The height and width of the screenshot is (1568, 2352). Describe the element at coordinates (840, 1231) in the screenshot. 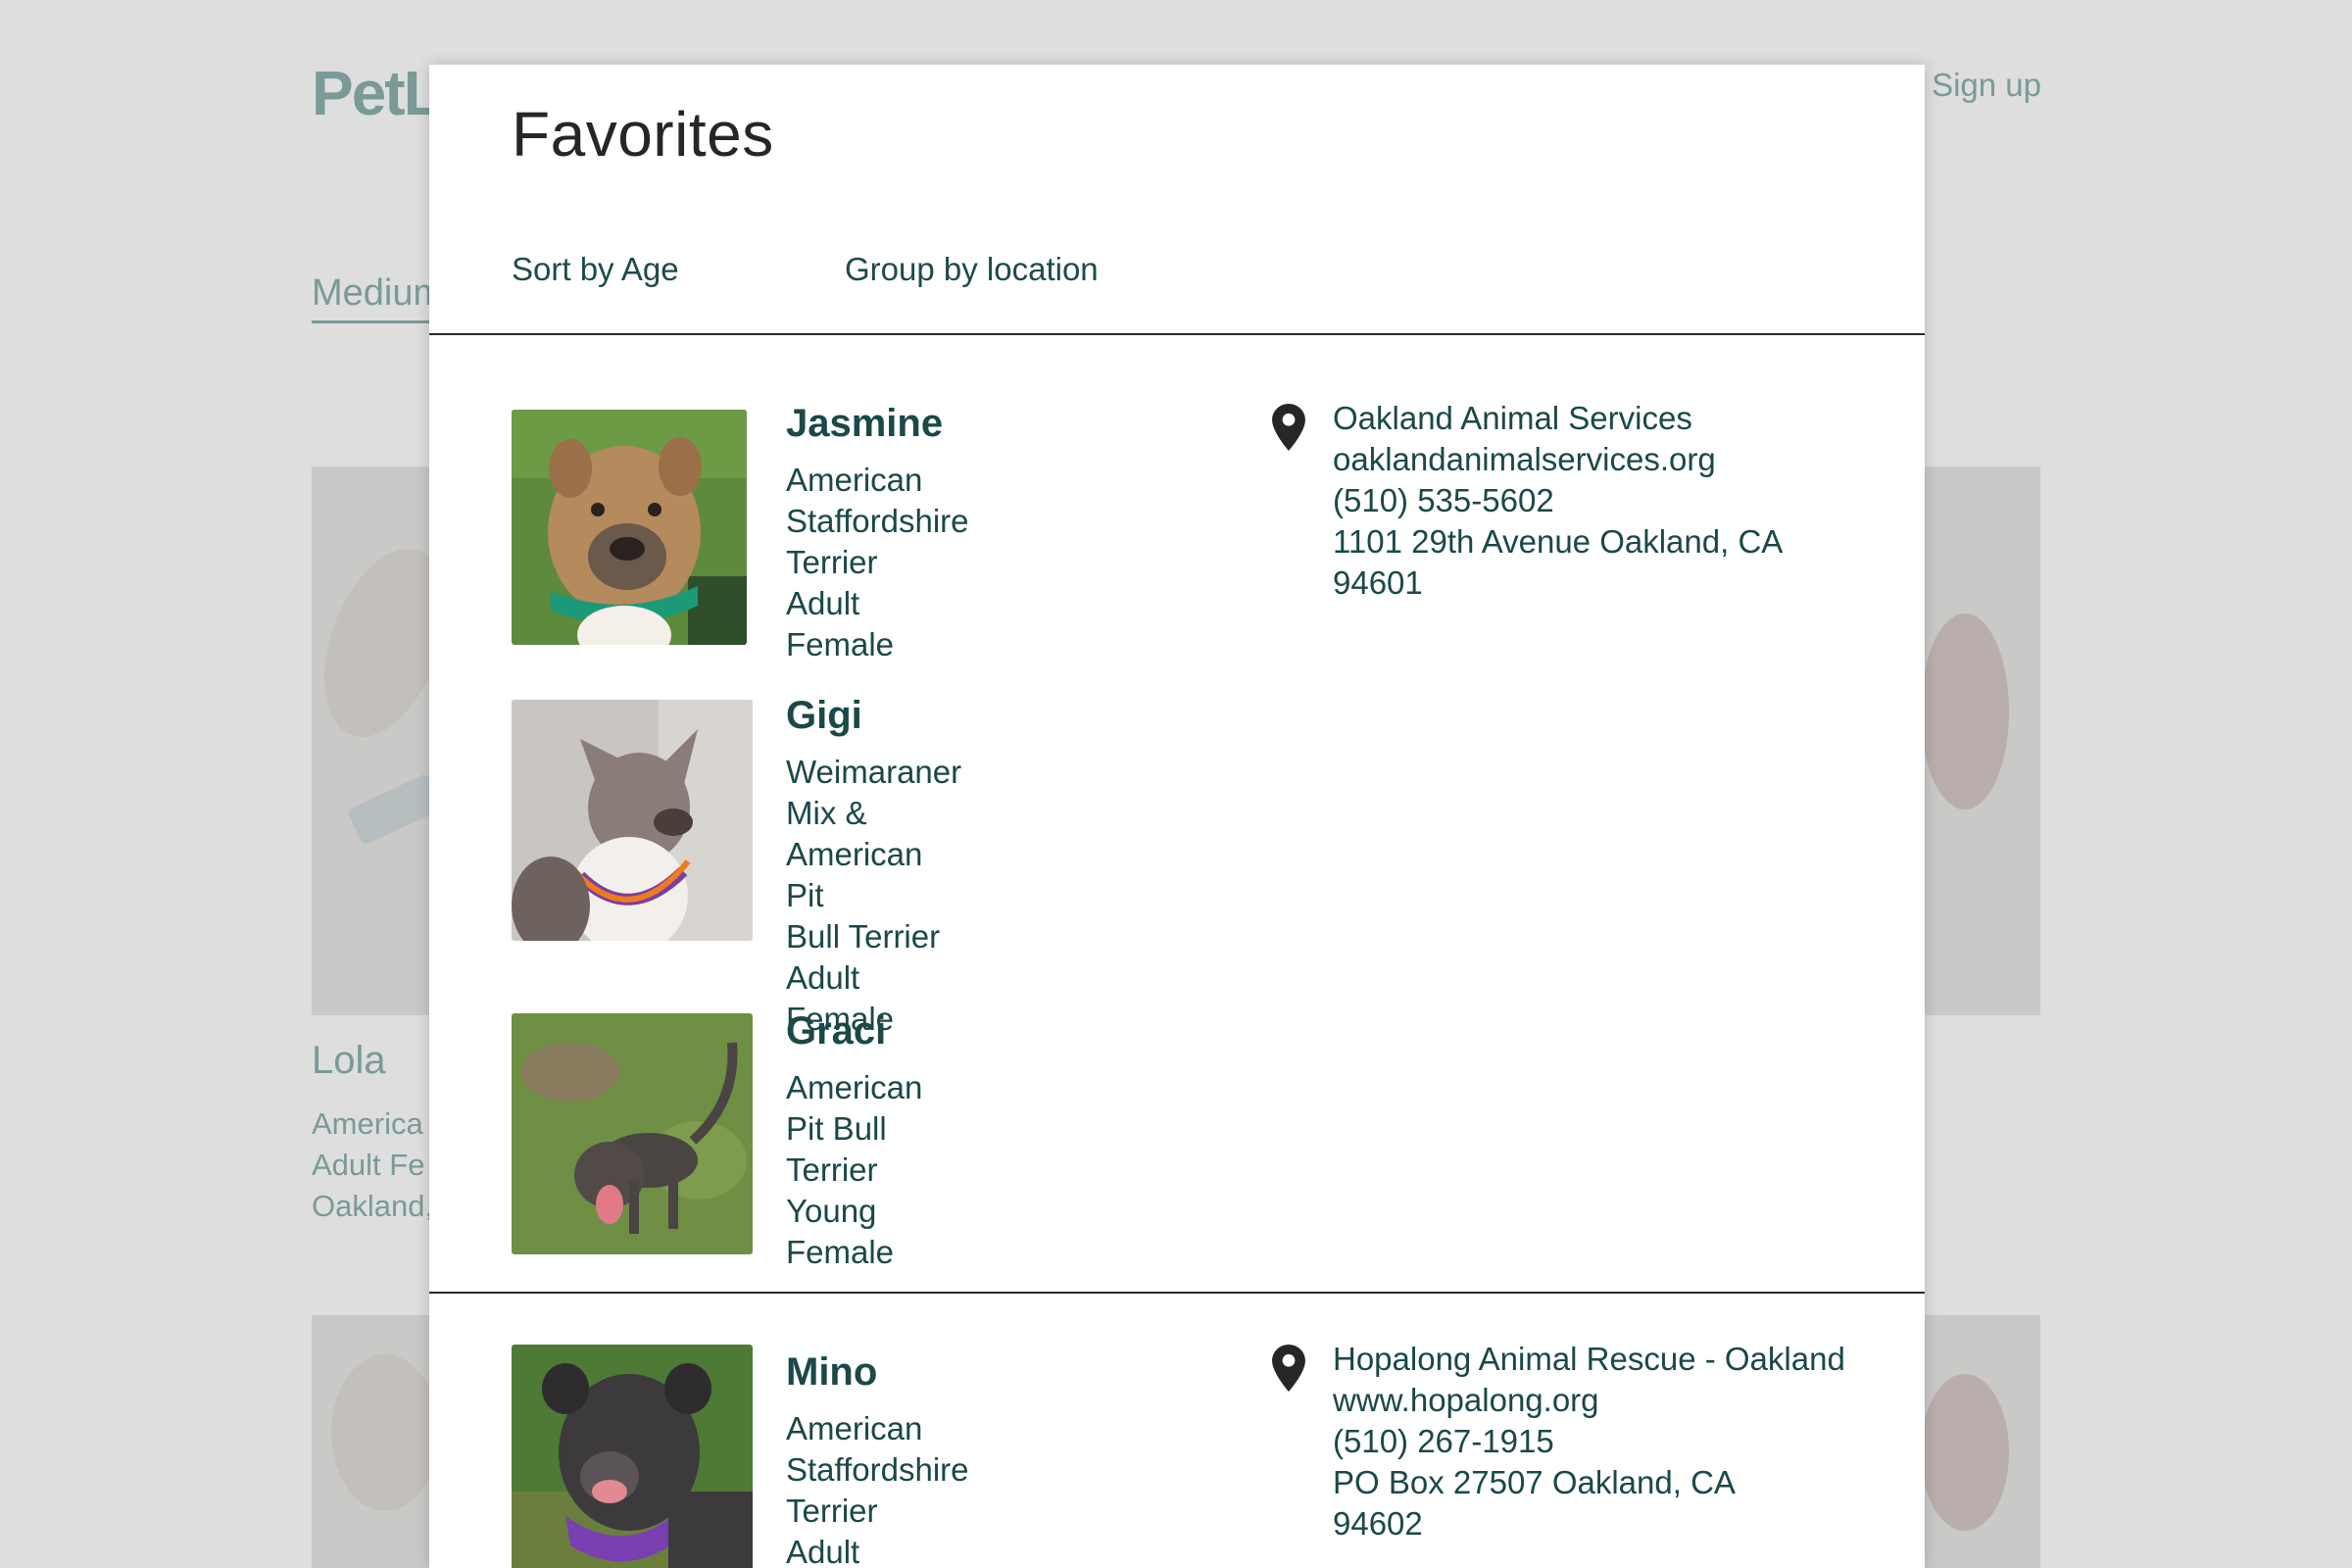

I see `pet-details: Young Female` at that location.